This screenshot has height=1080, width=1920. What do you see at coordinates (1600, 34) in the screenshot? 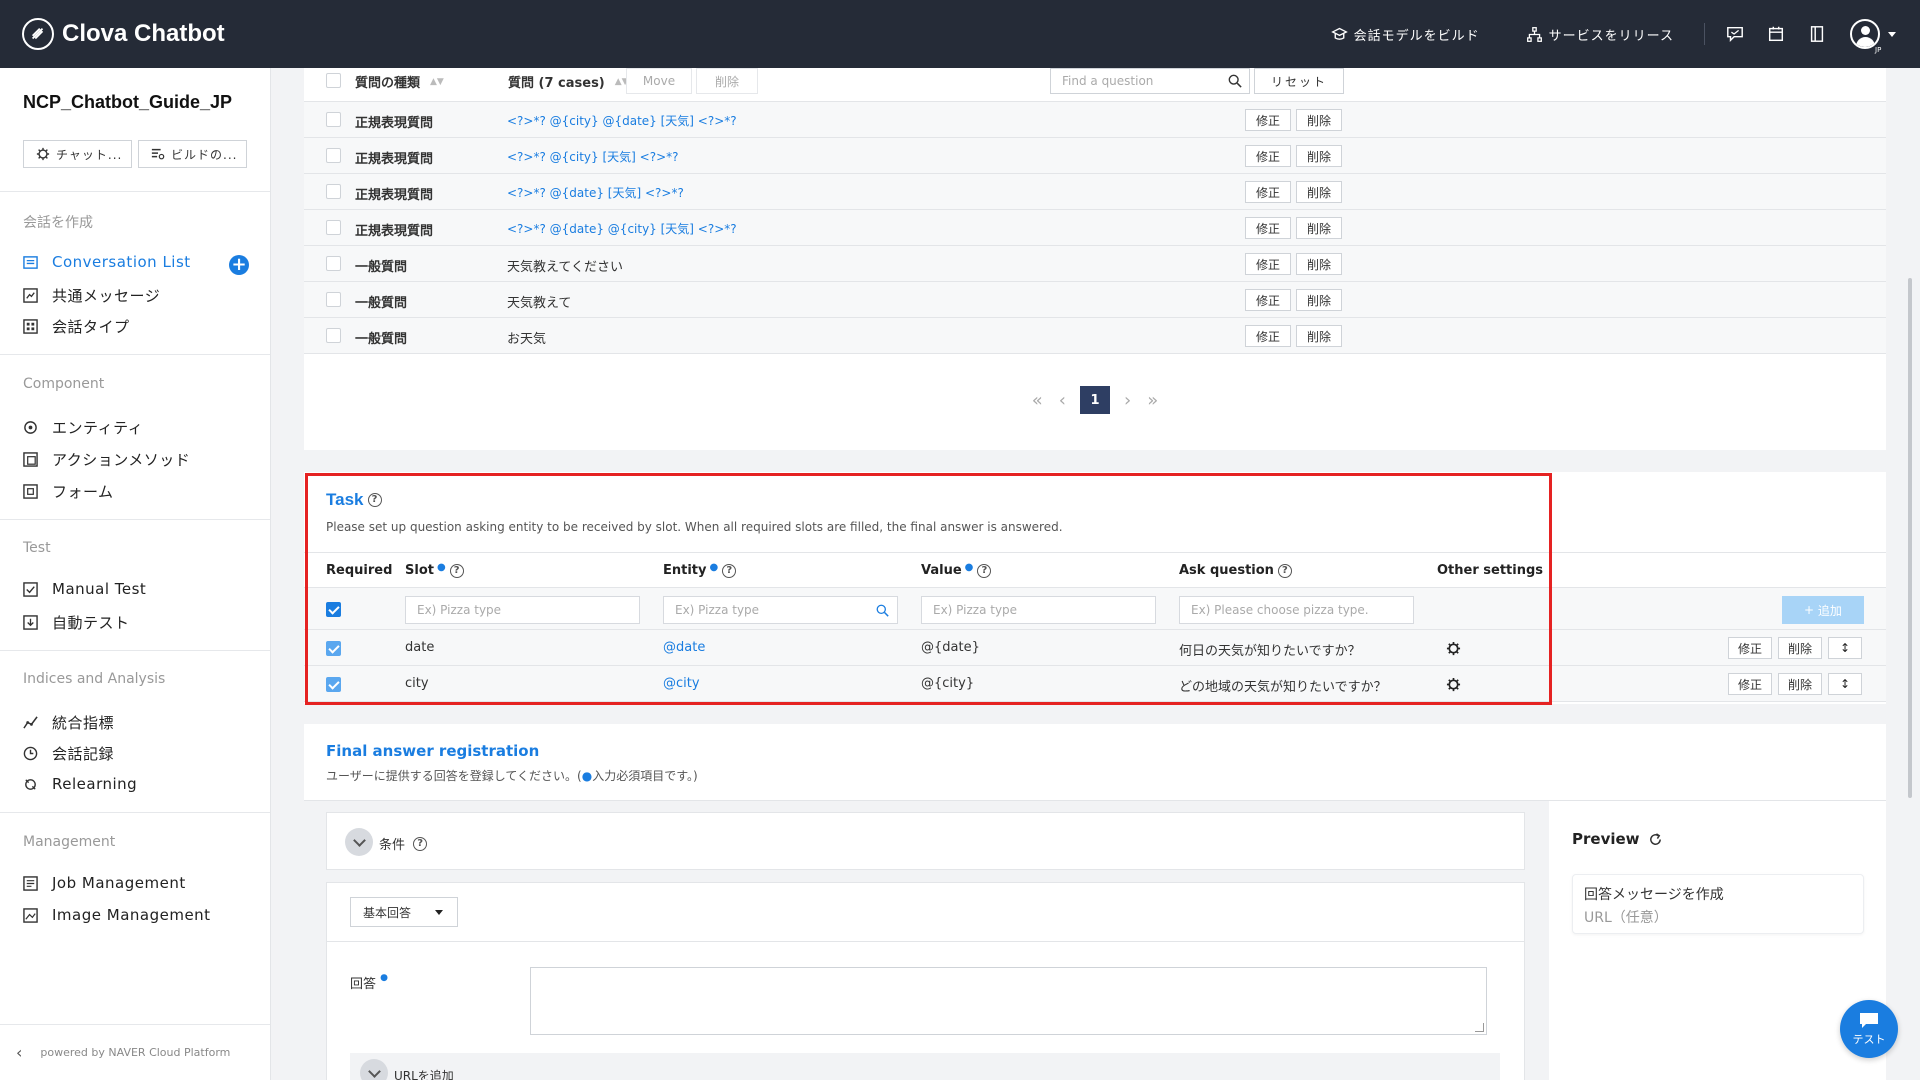
I see `release-service-button: サービスをリリース` at bounding box center [1600, 34].